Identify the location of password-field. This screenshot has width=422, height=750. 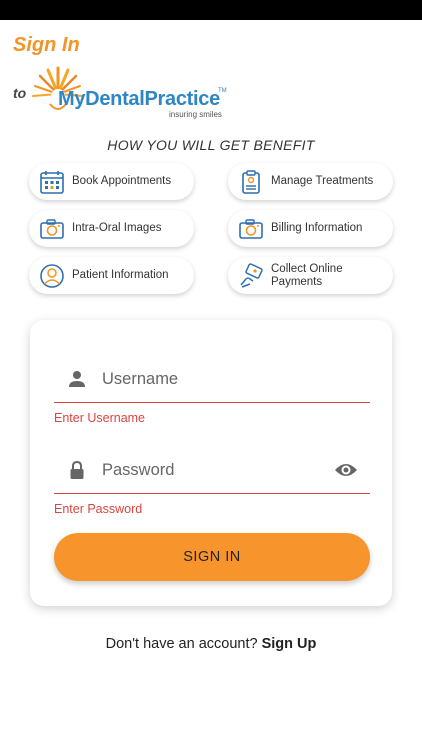
(212, 466).